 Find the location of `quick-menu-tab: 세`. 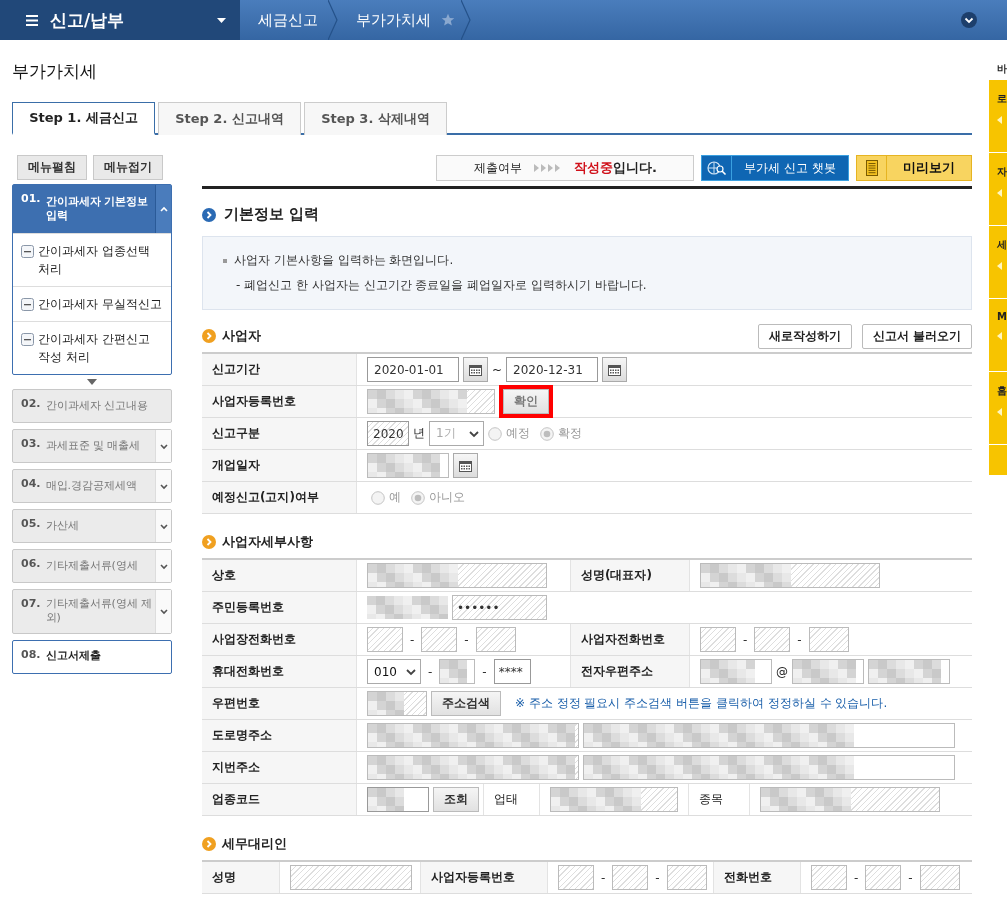

quick-menu-tab: 세 is located at coordinates (998, 262).